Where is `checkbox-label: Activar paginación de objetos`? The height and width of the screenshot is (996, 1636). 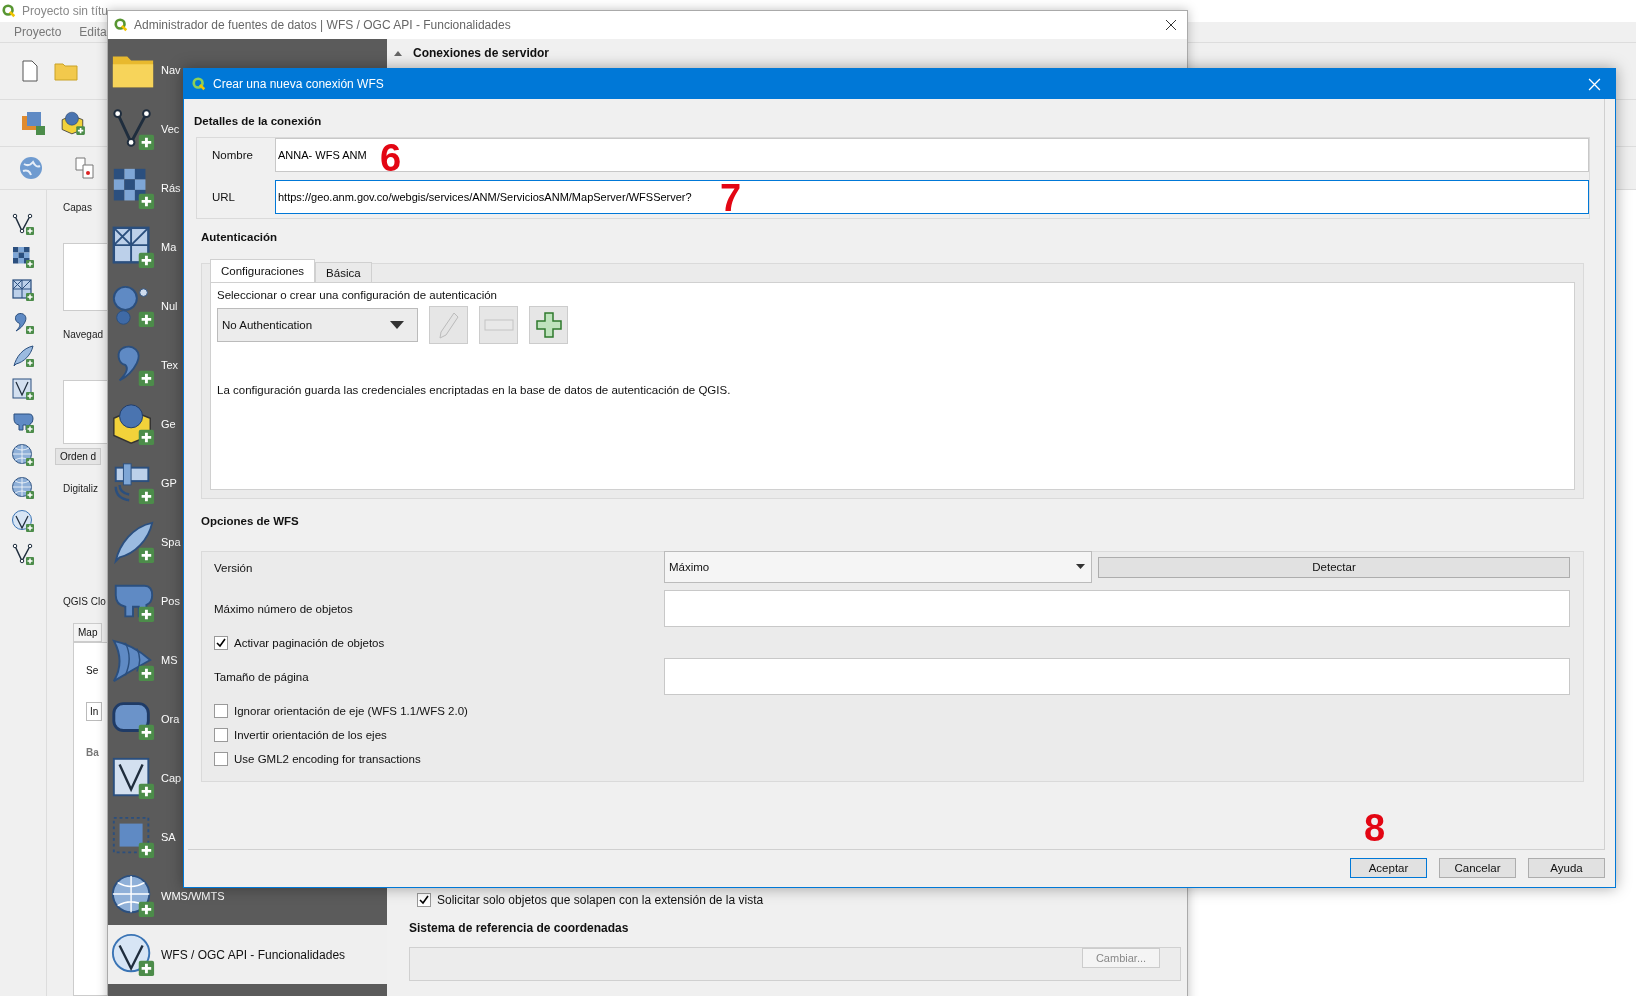
checkbox-label: Activar paginación de objetos is located at coordinates (309, 642).